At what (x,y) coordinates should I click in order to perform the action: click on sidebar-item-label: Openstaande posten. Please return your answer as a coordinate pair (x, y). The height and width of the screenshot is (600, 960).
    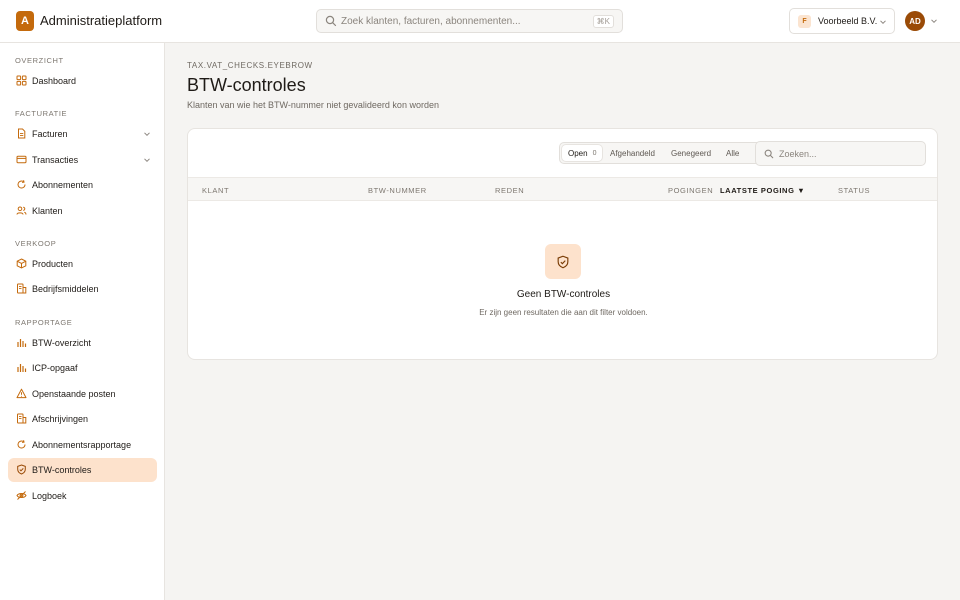
    Looking at the image, I should click on (74, 394).